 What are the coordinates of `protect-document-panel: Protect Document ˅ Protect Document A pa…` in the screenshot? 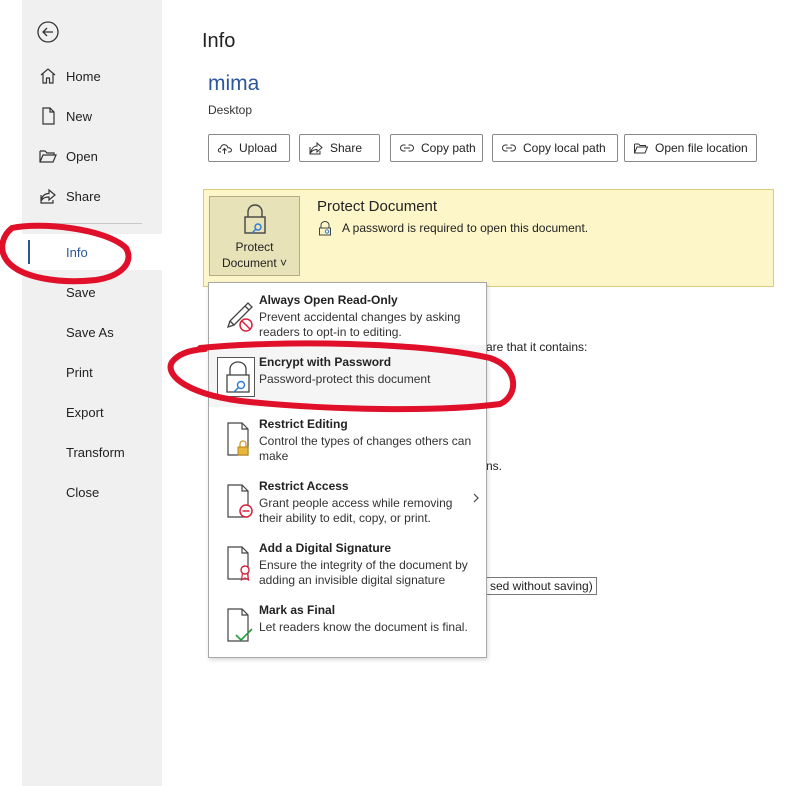 It's located at (488, 238).